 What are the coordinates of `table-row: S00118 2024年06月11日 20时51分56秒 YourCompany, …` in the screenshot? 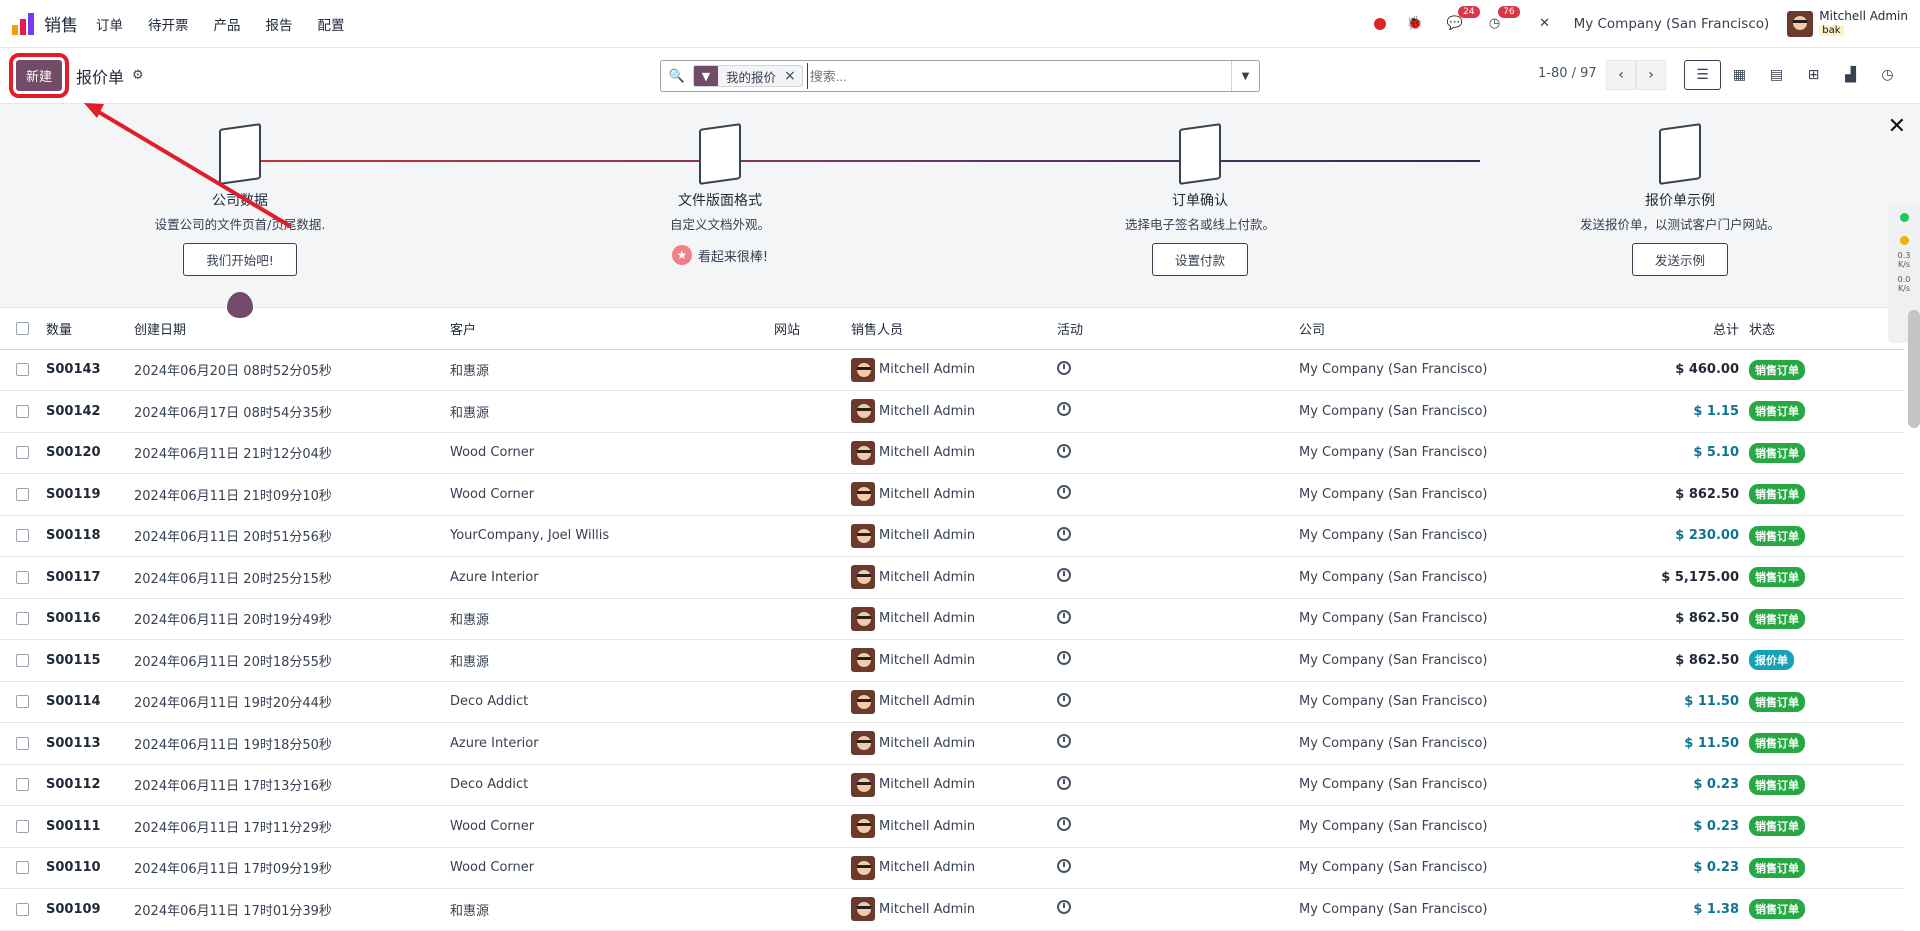 It's located at (952, 536).